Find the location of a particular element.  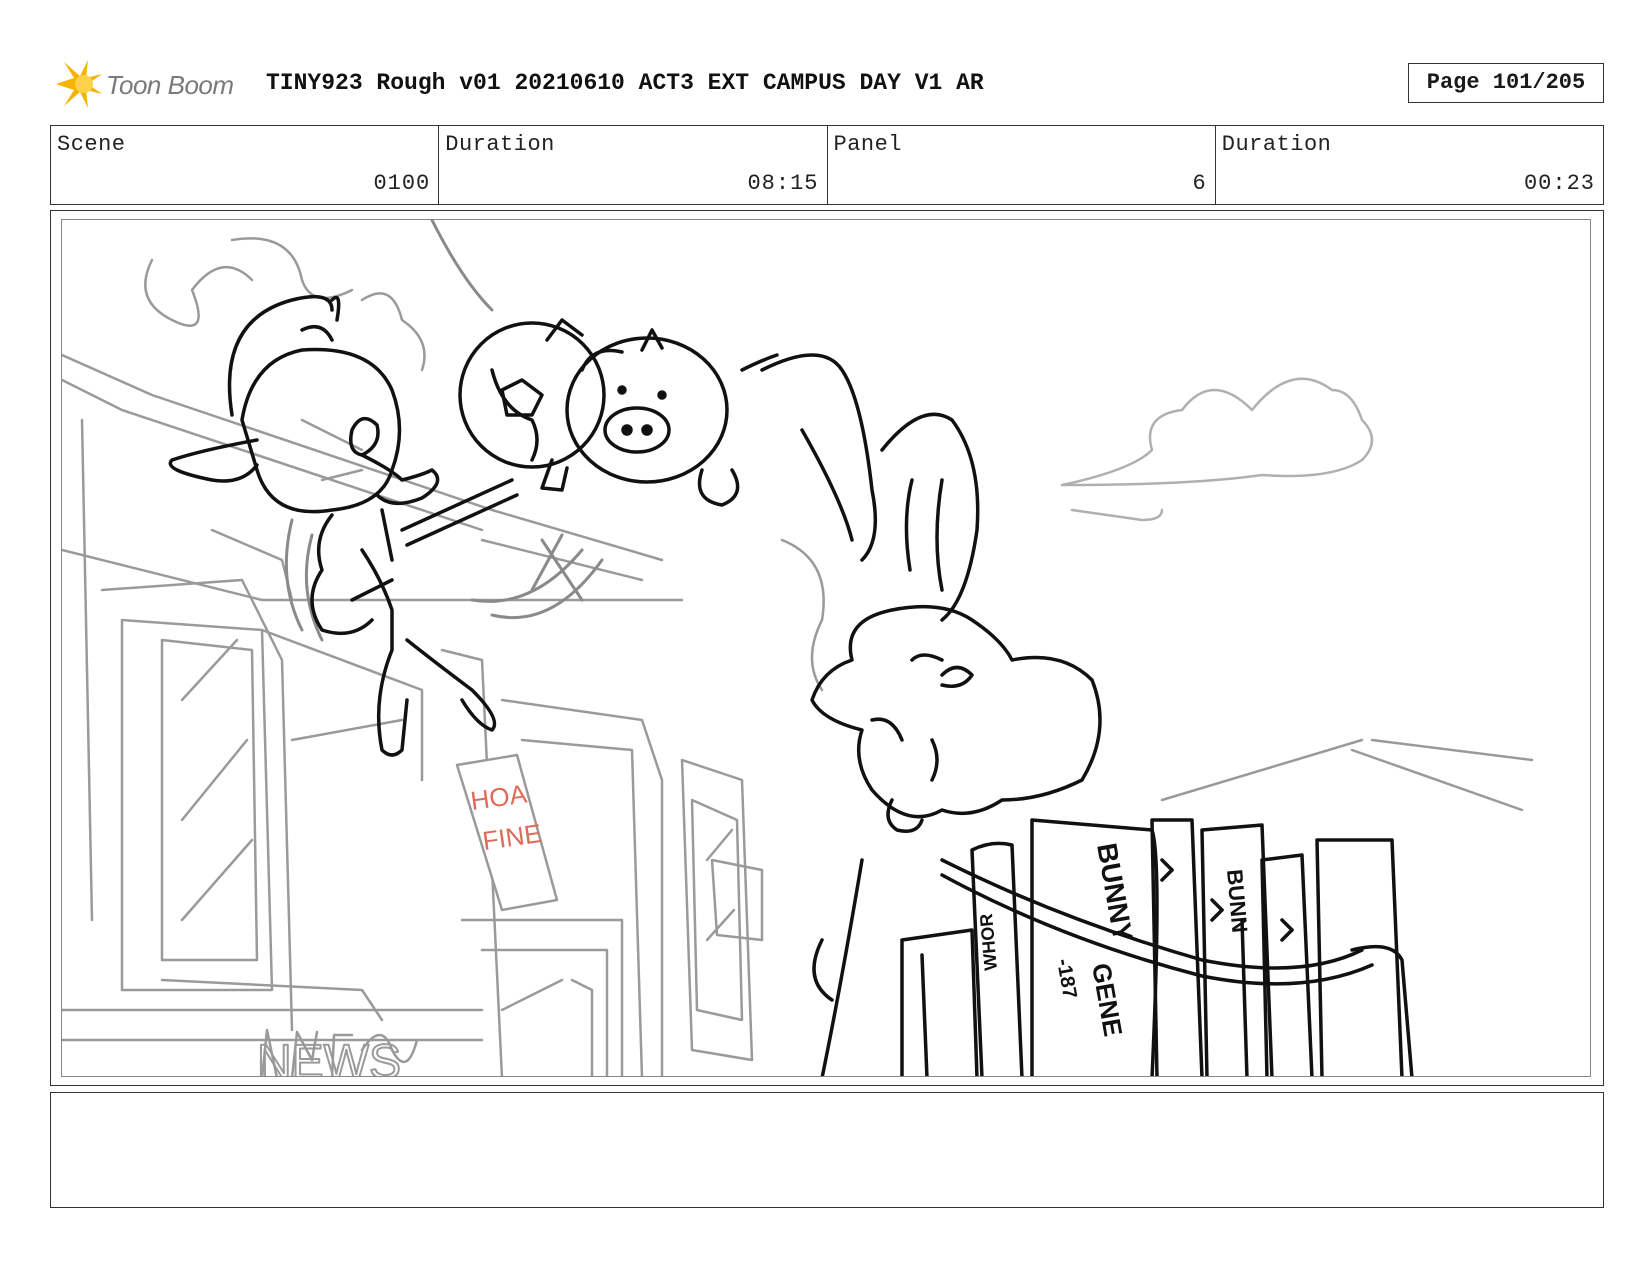

toon-boom-logo: Toon Boom is located at coordinates (150, 84).